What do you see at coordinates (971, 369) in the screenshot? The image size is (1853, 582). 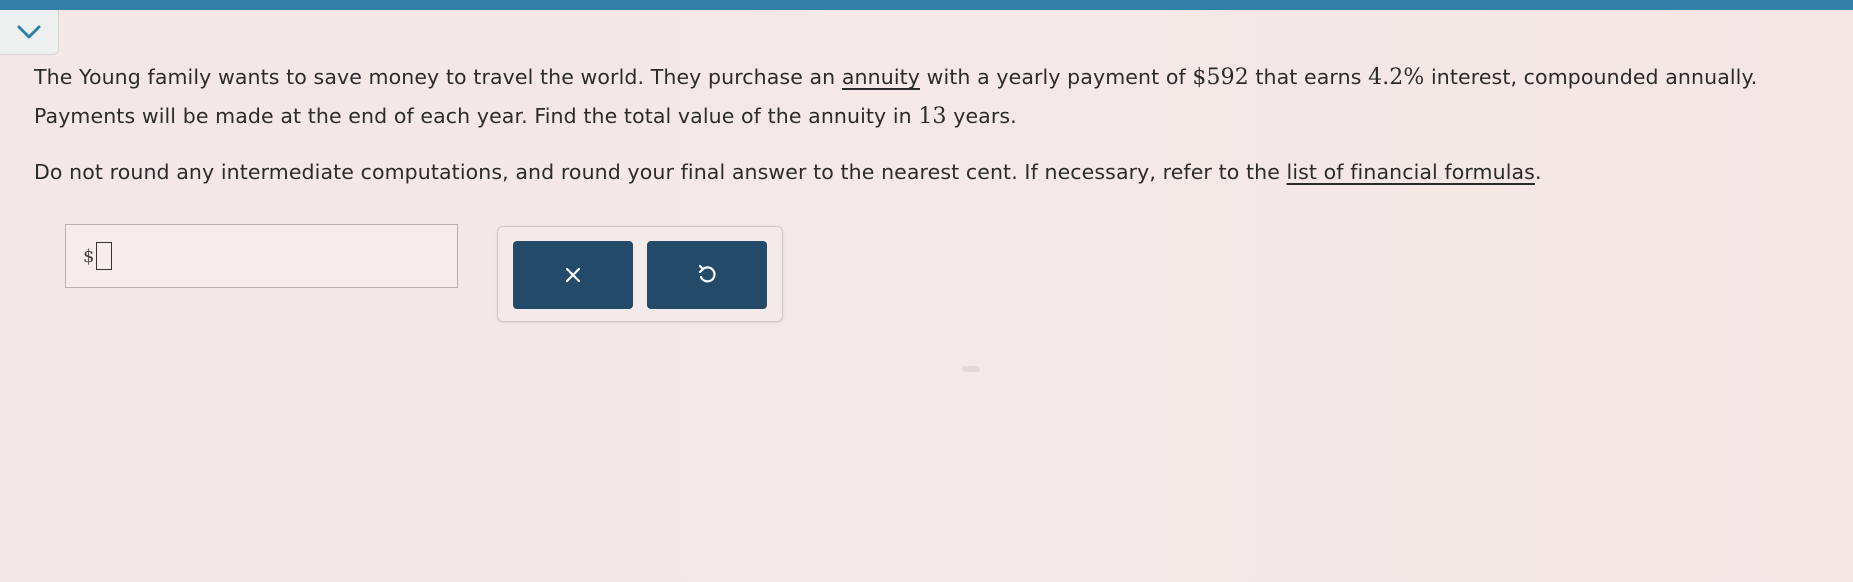 I see `screen-smudge` at bounding box center [971, 369].